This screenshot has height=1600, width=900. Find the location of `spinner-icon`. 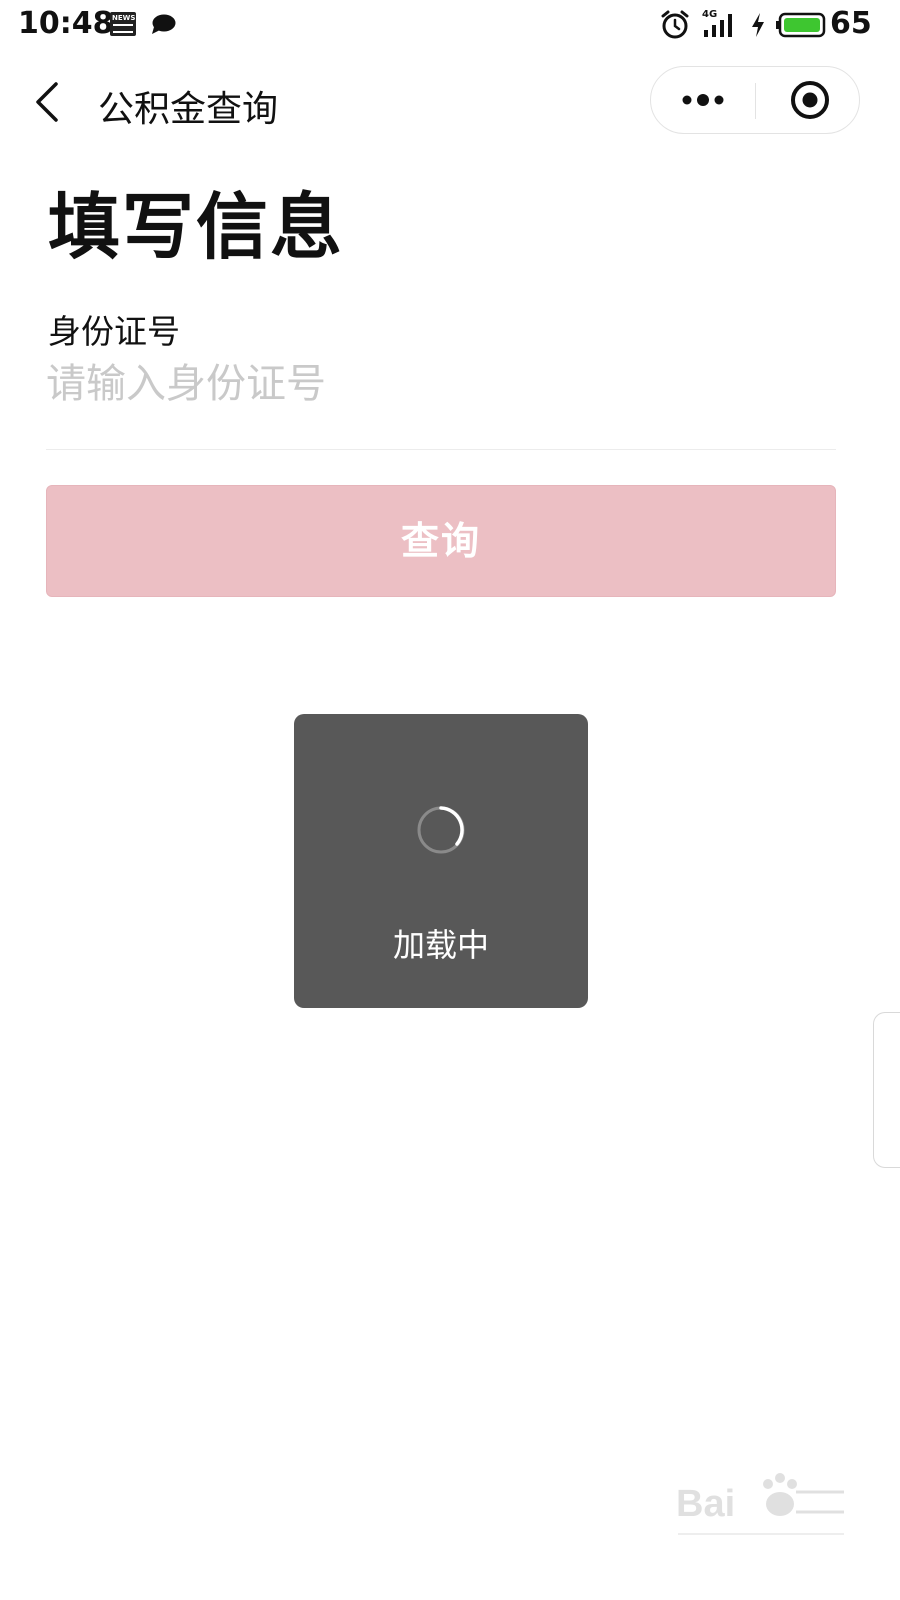

spinner-icon is located at coordinates (441, 830).